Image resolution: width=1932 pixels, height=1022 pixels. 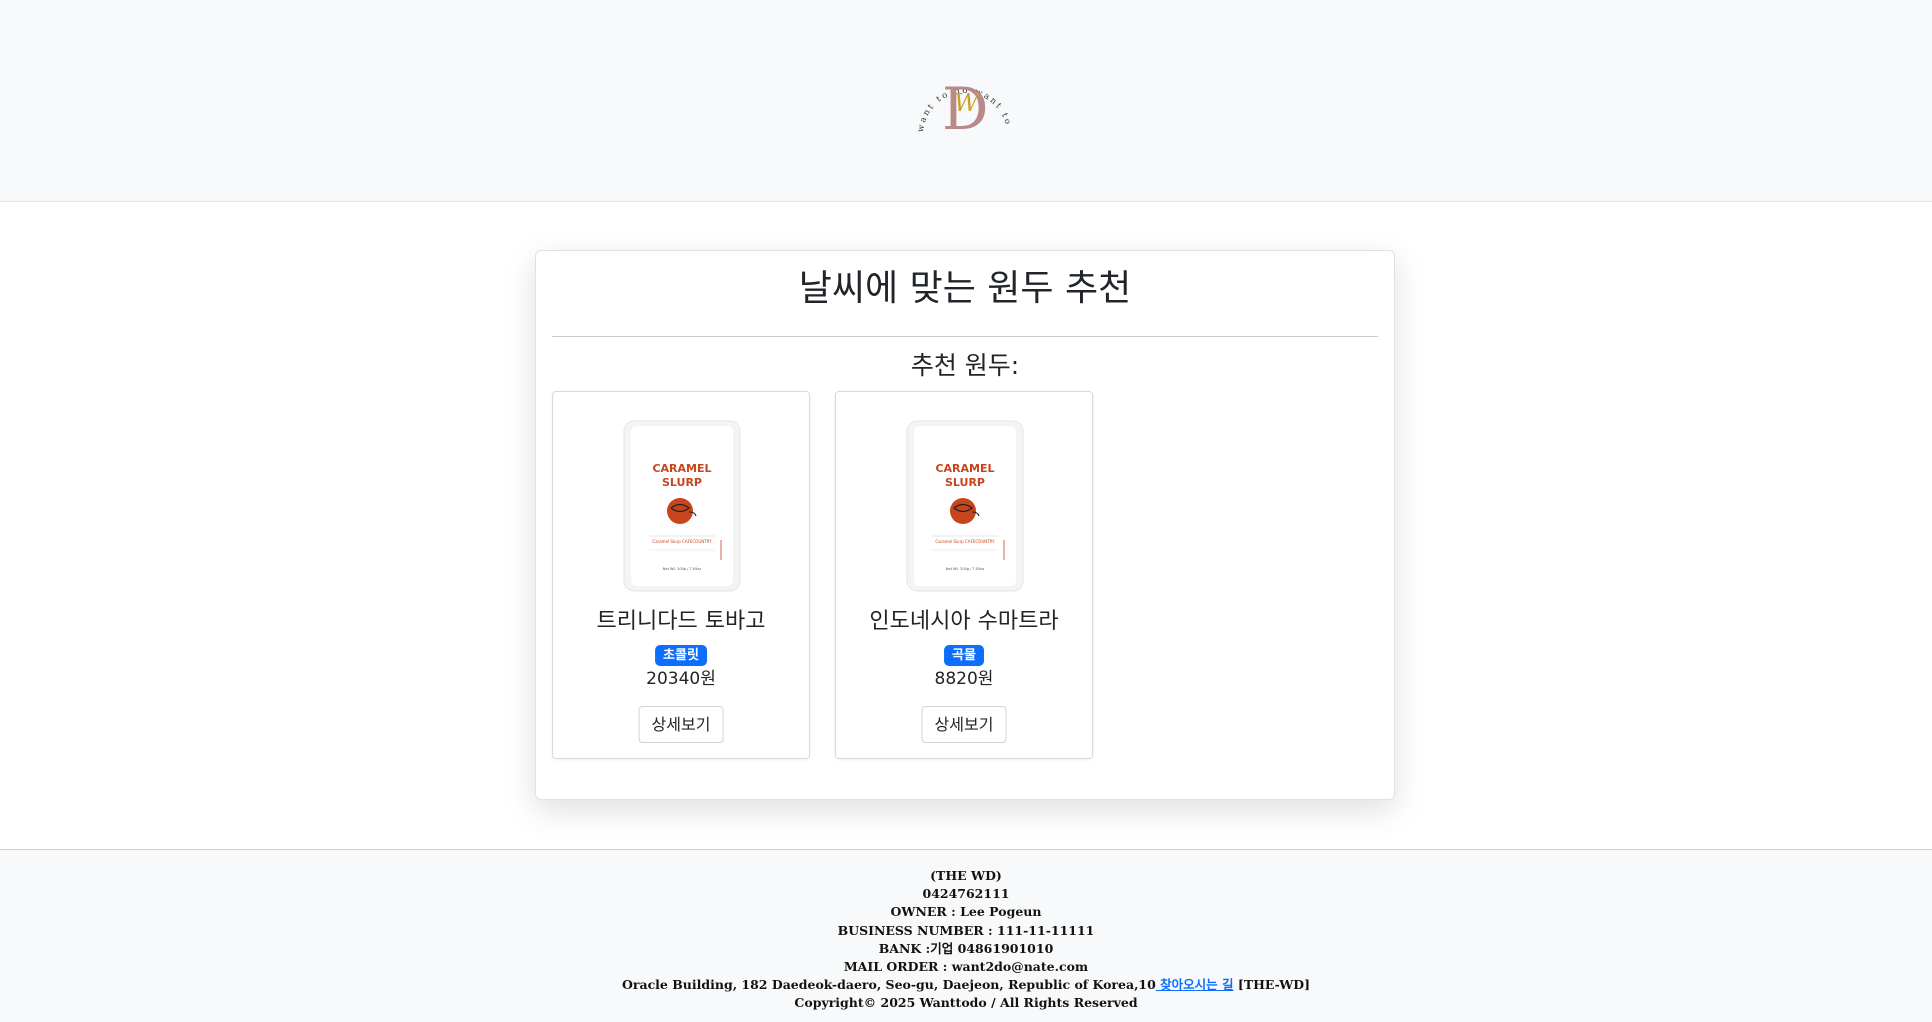 I want to click on footer-owner: OWNER : Lee Pogeun, so click(x=966, y=912).